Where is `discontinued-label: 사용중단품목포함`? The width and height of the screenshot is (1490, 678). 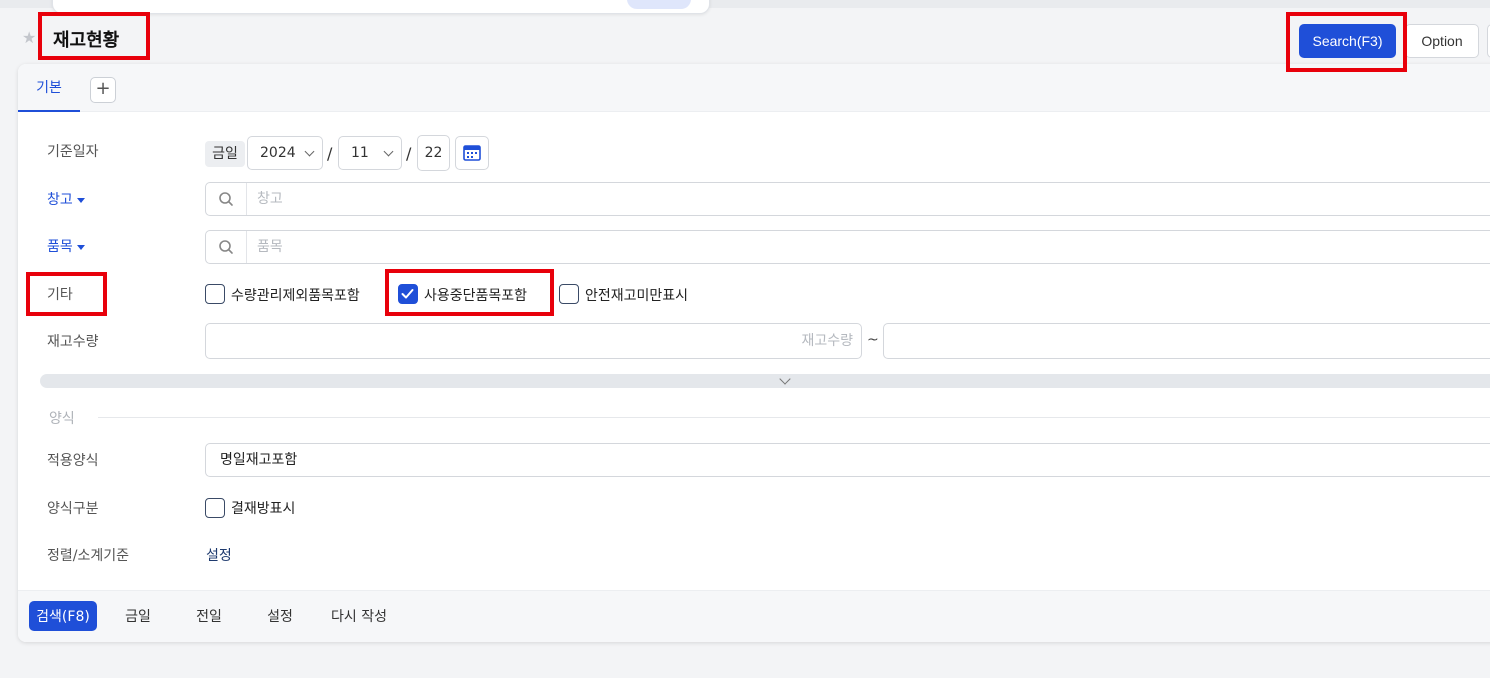
discontinued-label: 사용중단품목포함 is located at coordinates (475, 295).